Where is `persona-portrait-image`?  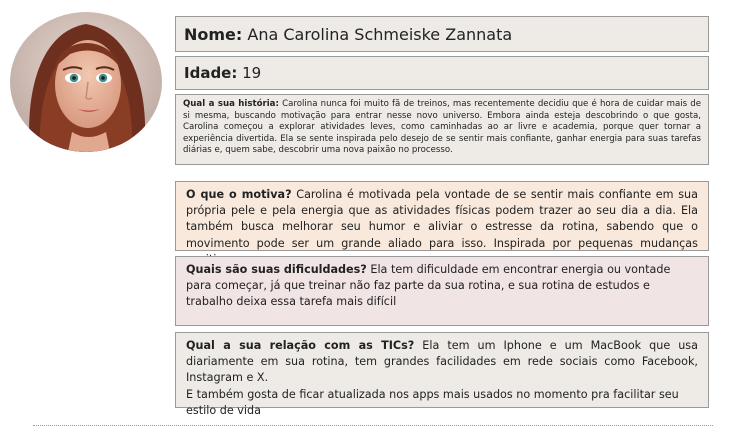
persona-portrait-image is located at coordinates (86, 82).